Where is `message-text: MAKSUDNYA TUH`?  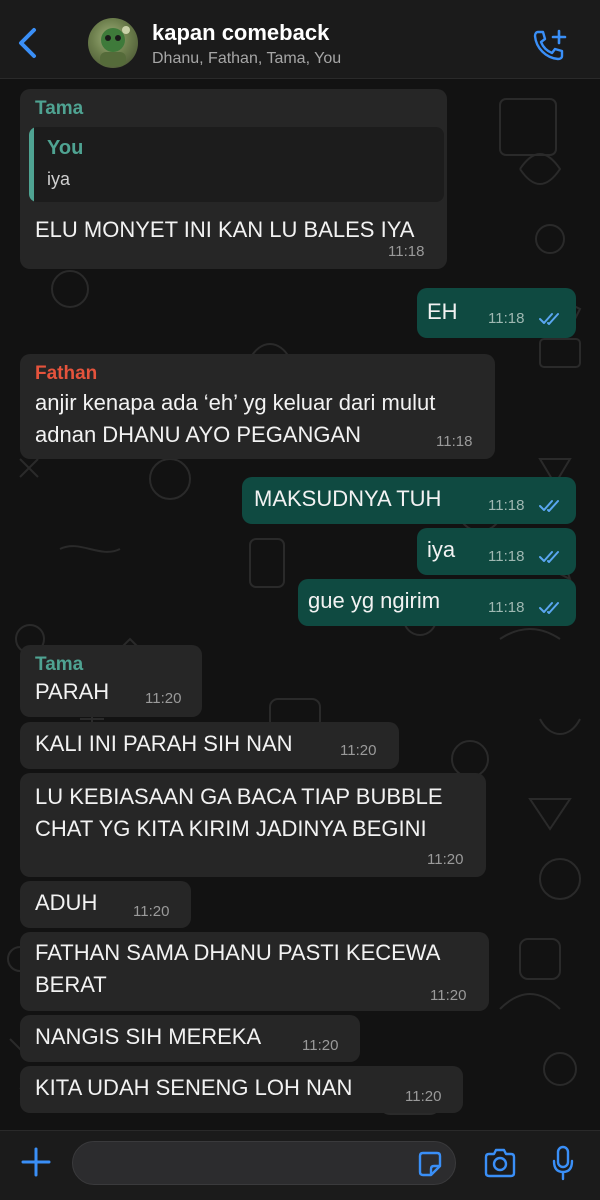 message-text: MAKSUDNYA TUH is located at coordinates (348, 498).